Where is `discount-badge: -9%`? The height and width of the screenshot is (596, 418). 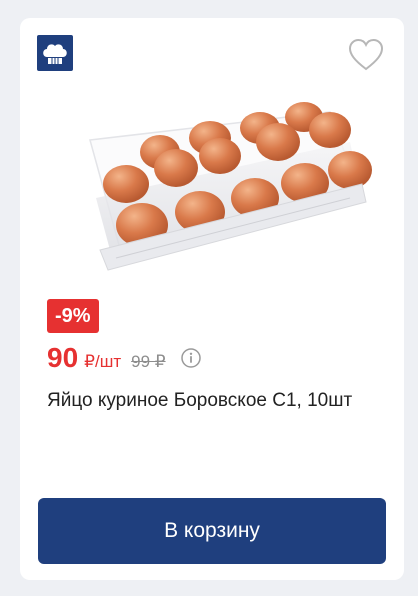
discount-badge: -9% is located at coordinates (73, 316).